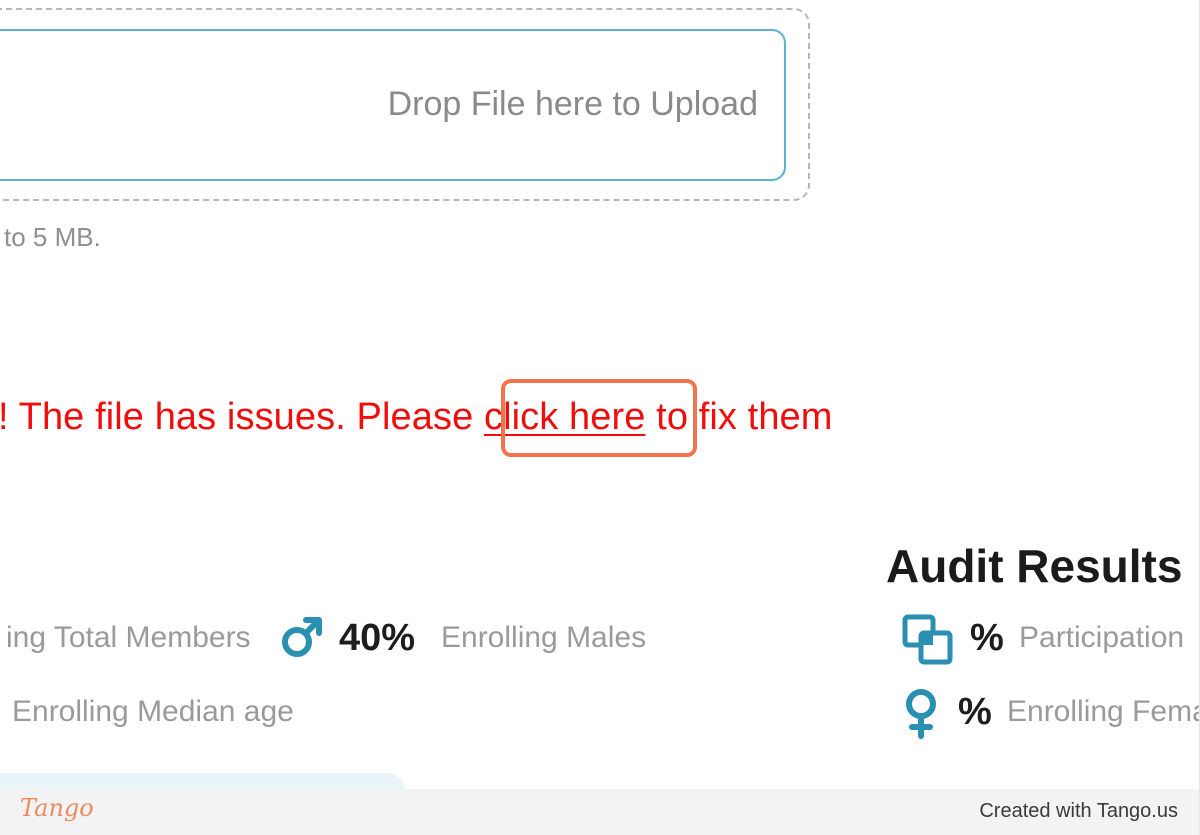 Image resolution: width=1200 pixels, height=835 pixels. I want to click on female-symbol-icon, so click(921, 716).